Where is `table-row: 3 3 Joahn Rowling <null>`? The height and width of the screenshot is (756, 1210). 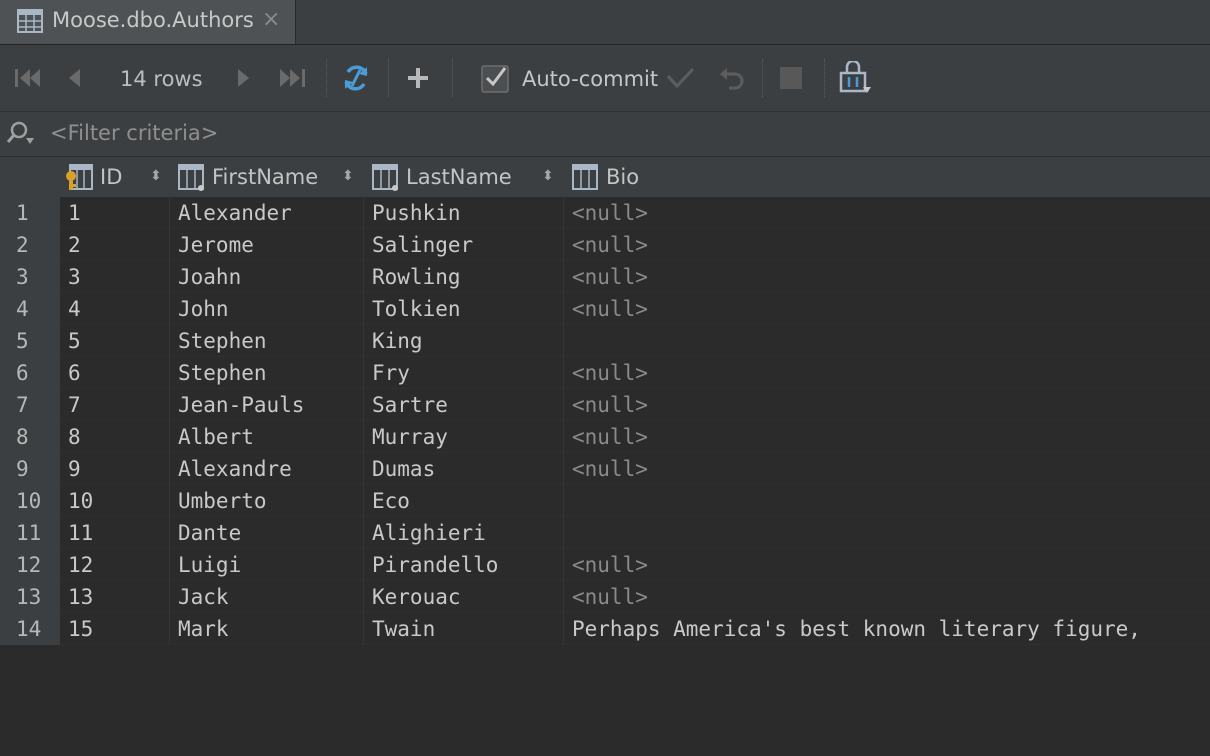 table-row: 3 3 Joahn Rowling <null> is located at coordinates (605, 277).